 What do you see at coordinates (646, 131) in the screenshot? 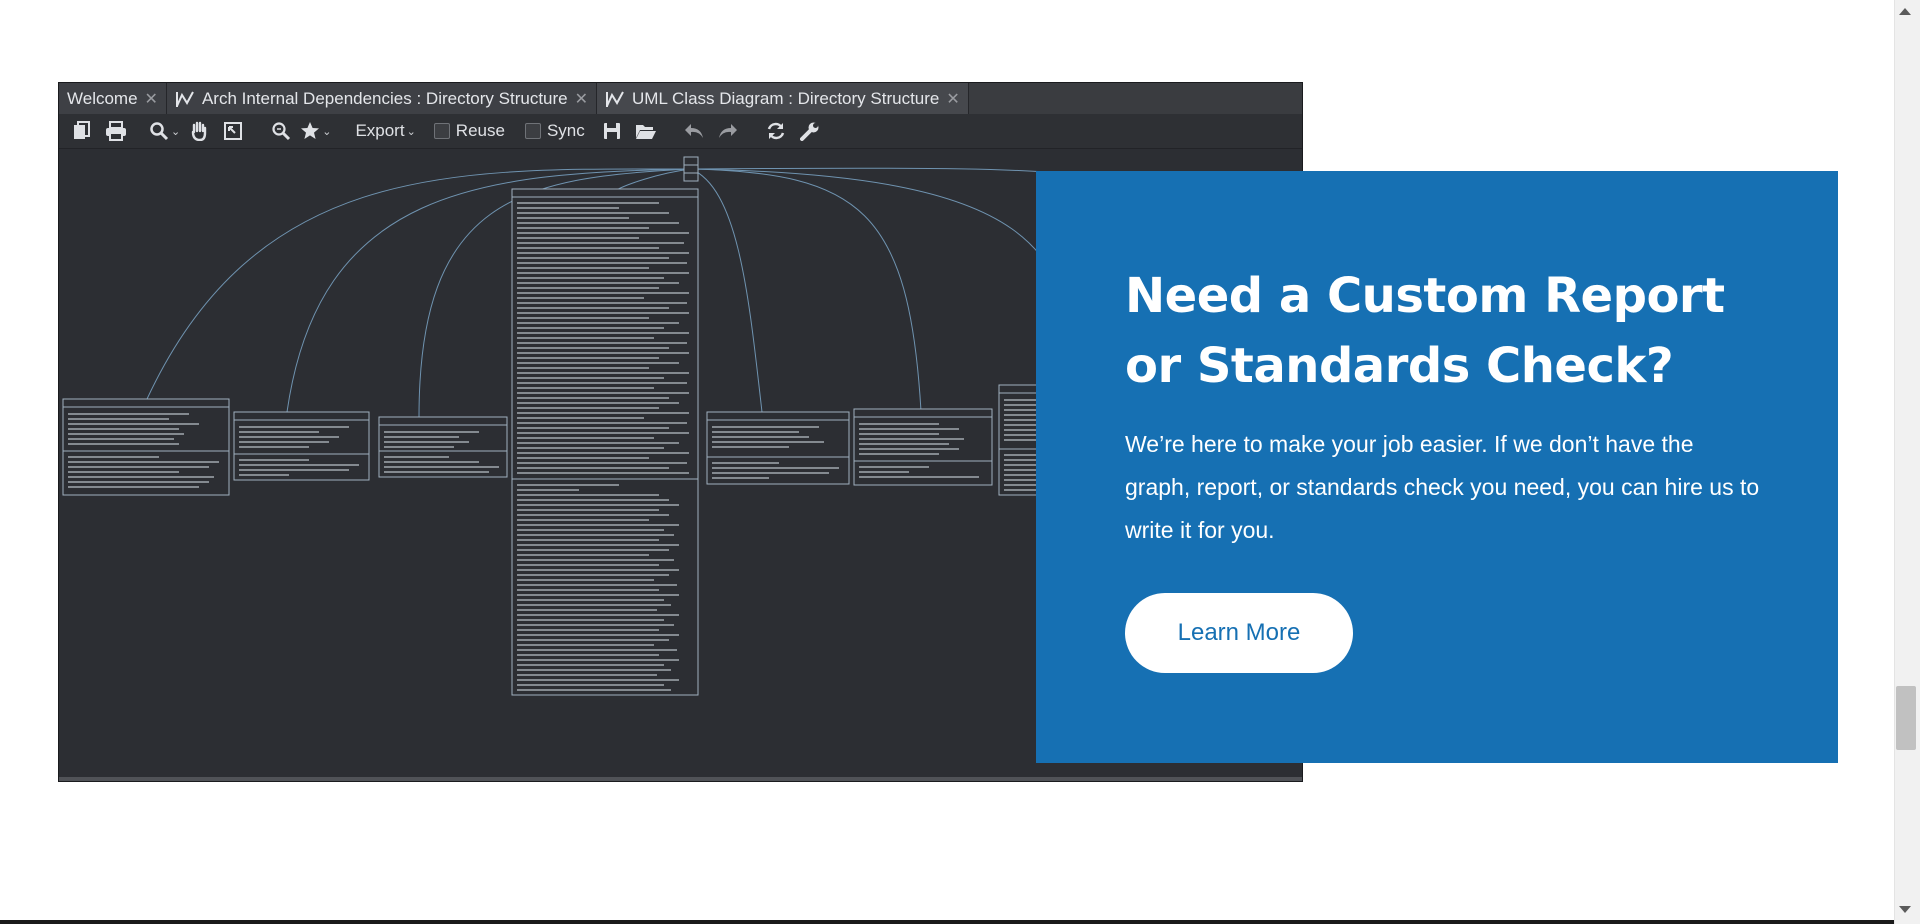
I see `open-folder-icon` at bounding box center [646, 131].